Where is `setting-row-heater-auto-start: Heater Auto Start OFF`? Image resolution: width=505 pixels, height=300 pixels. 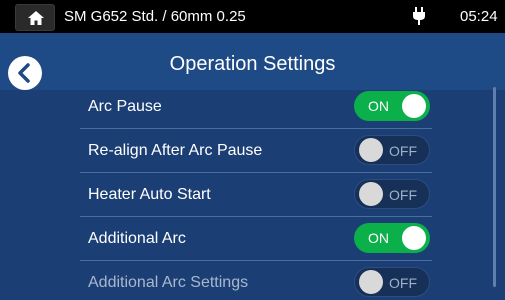
setting-row-heater-auto-start: Heater Auto Start OFF is located at coordinates (256, 195).